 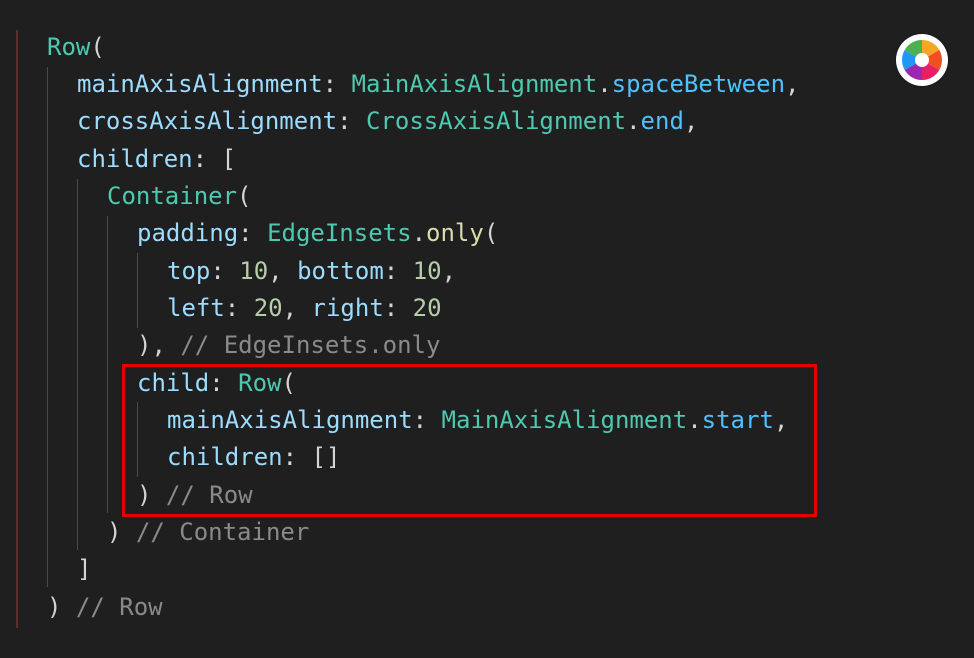 I want to click on code-line: ) // Row, so click(x=105, y=607).